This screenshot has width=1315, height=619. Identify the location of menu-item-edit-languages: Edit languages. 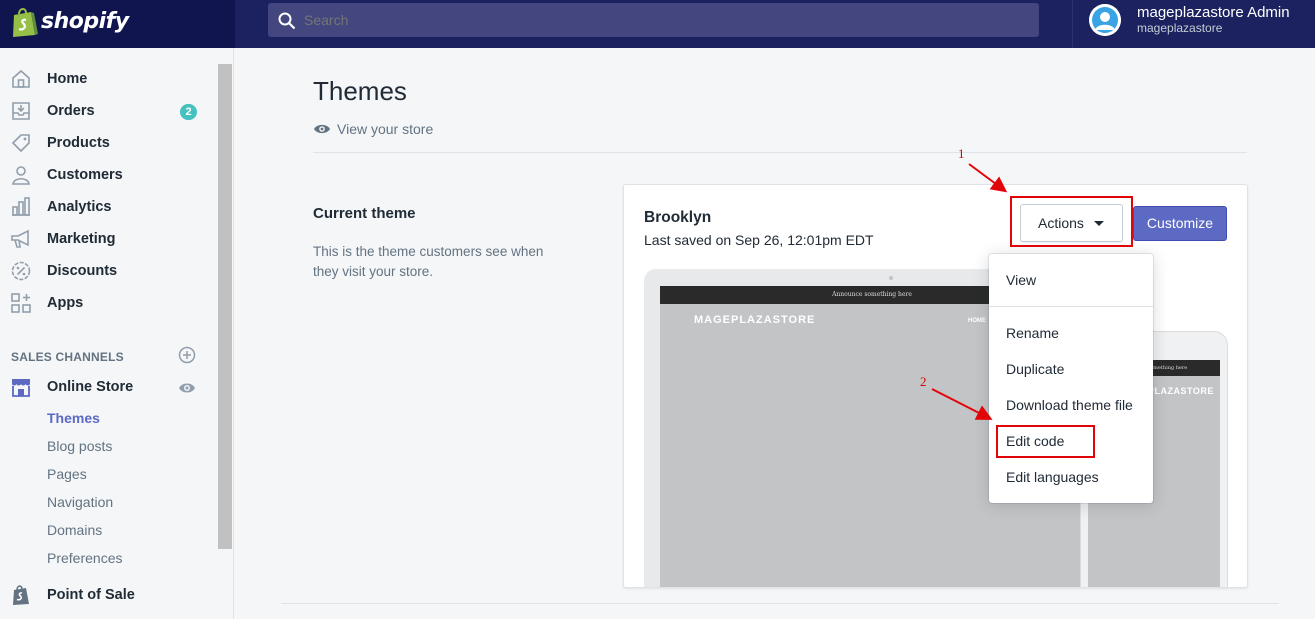
(1052, 477).